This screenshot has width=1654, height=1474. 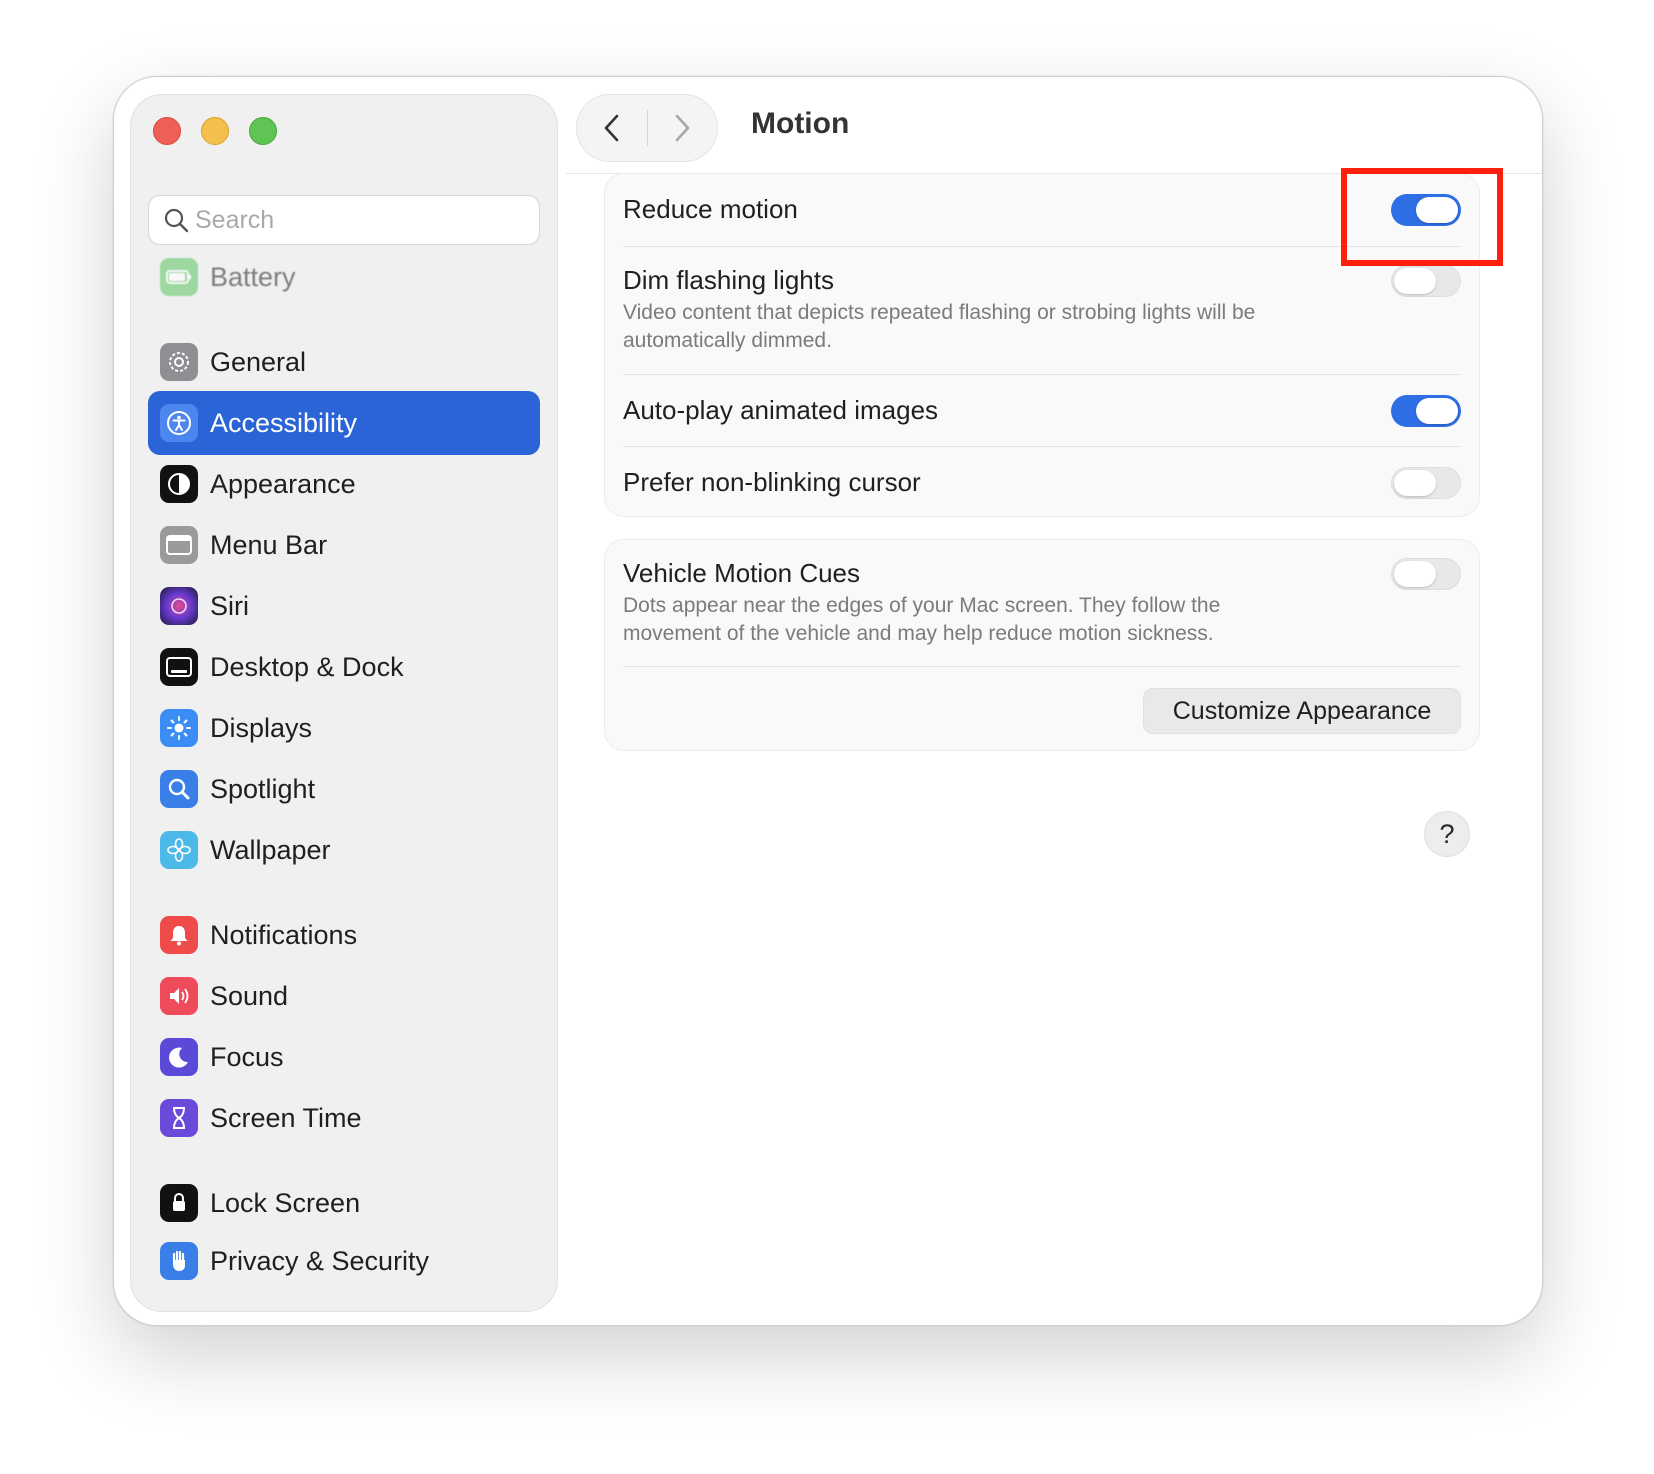 I want to click on lock-icon, so click(x=179, y=1203).